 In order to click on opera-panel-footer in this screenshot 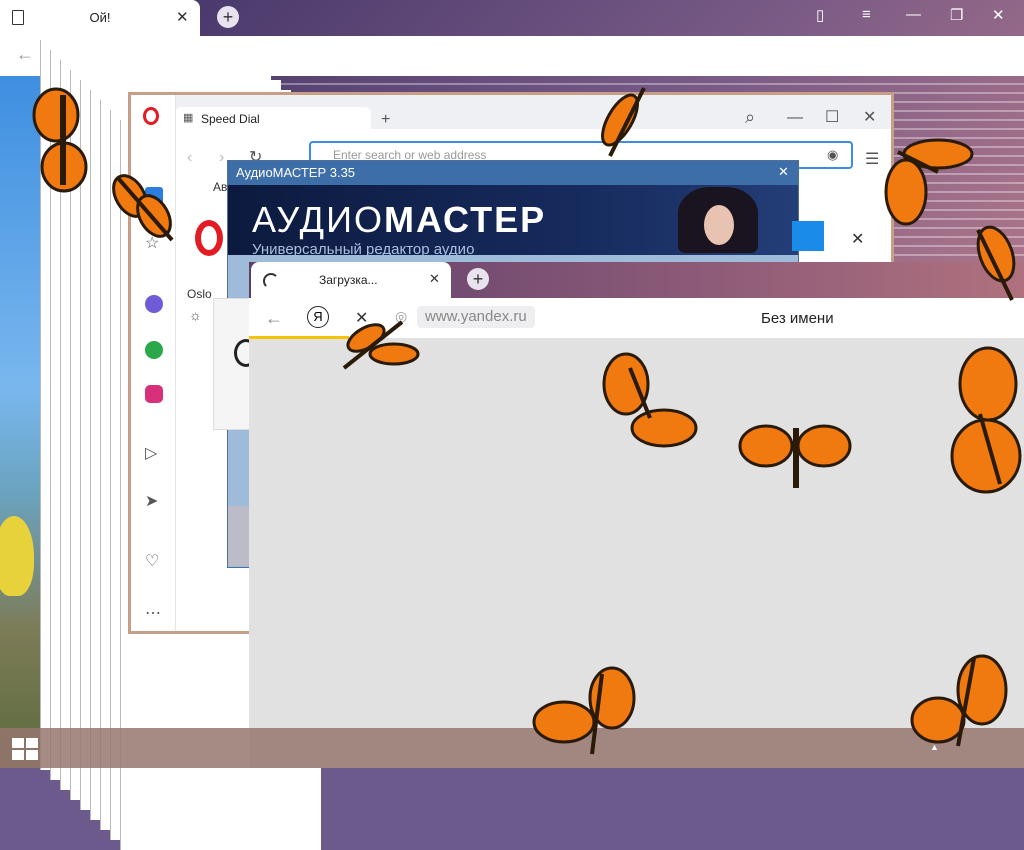, I will do `click(239, 536)`.